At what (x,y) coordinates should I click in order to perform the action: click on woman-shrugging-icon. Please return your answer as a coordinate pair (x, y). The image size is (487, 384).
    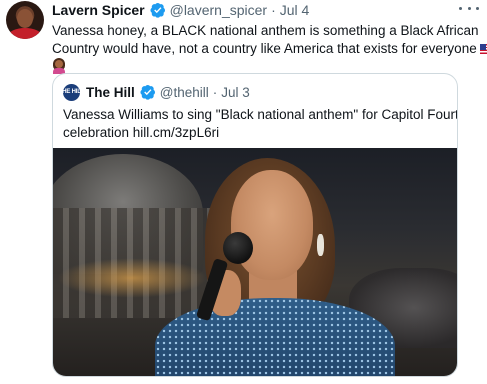
    Looking at the image, I should click on (59, 66).